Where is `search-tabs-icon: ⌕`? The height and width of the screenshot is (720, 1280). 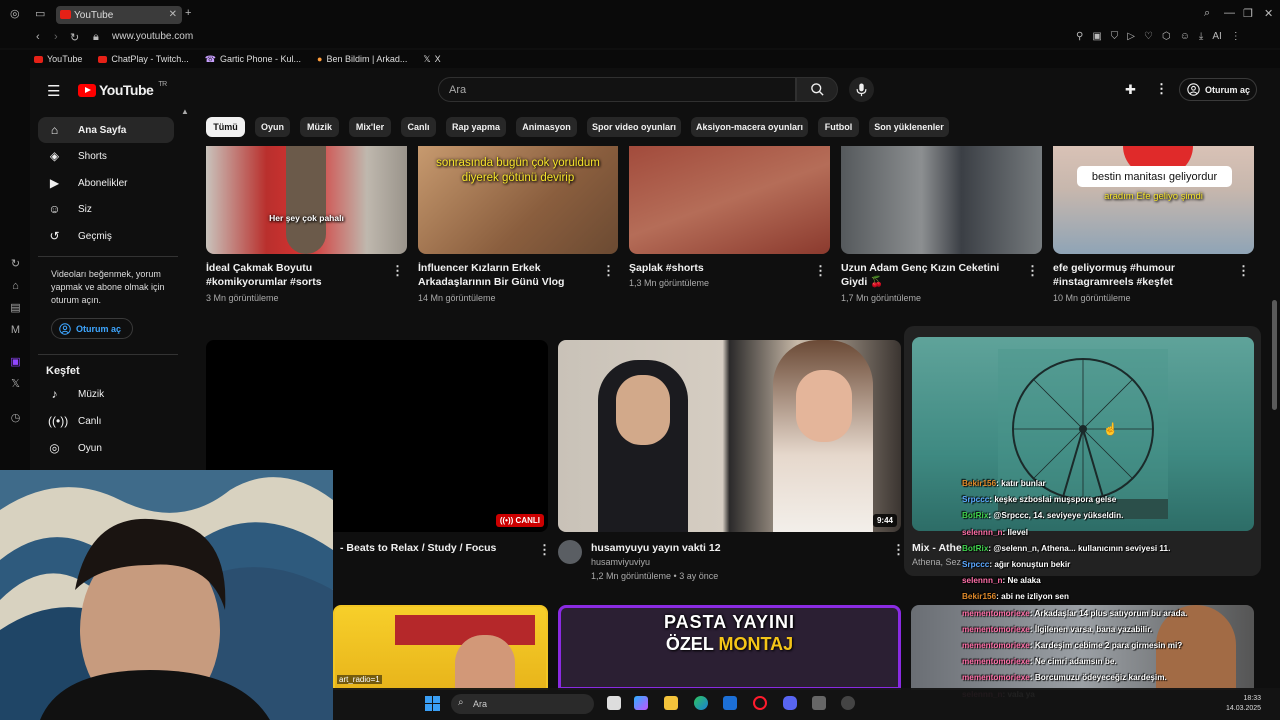 search-tabs-icon: ⌕ is located at coordinates (1207, 13).